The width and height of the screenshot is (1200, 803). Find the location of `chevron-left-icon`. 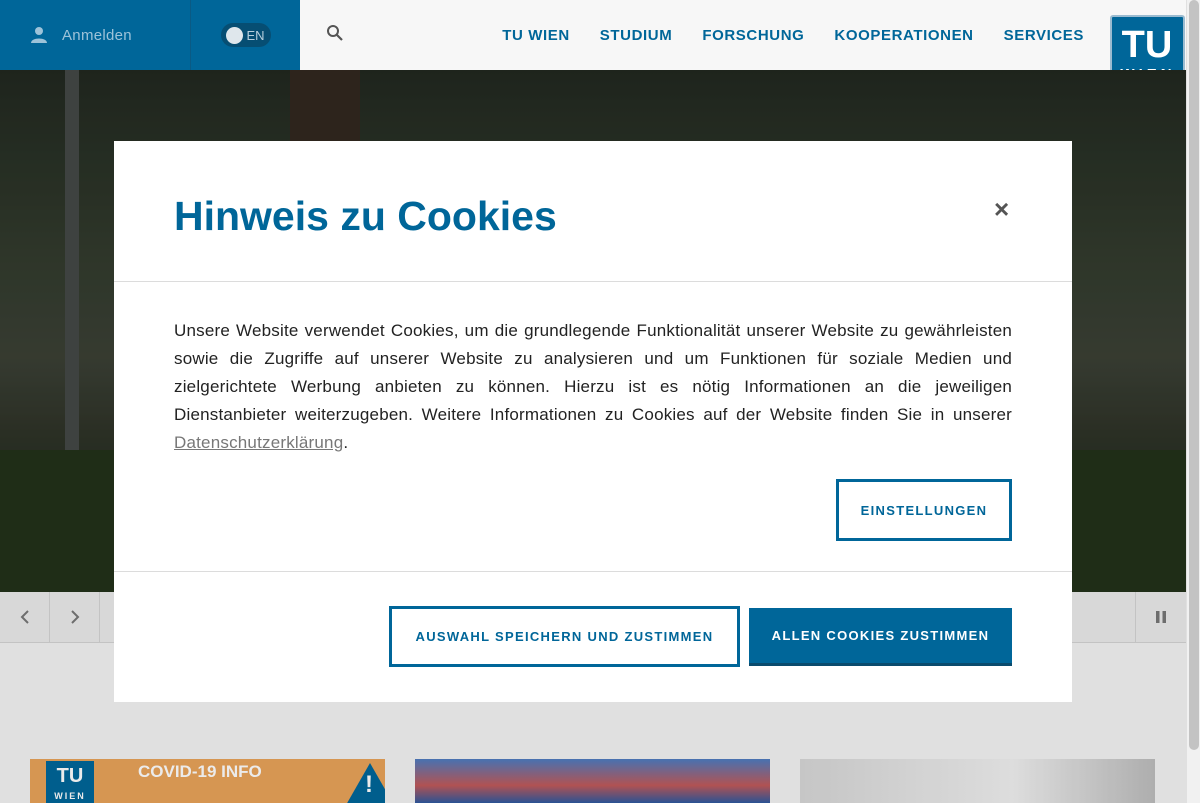

chevron-left-icon is located at coordinates (24, 617).